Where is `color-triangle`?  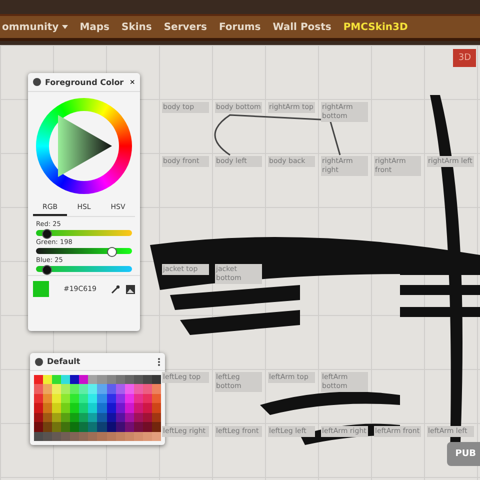 color-triangle is located at coordinates (84, 146).